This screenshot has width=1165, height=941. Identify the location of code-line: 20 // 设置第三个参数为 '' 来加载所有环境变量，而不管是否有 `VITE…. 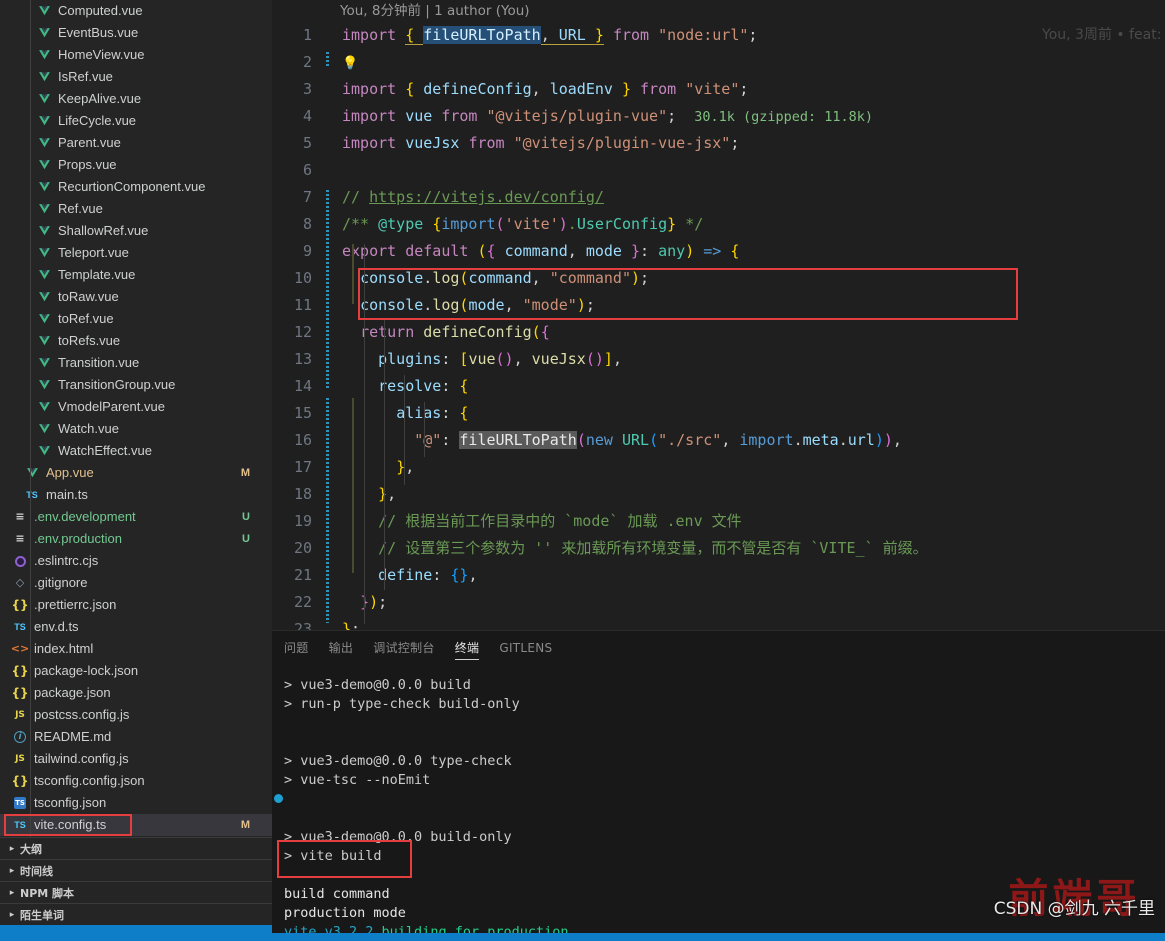
(718, 548).